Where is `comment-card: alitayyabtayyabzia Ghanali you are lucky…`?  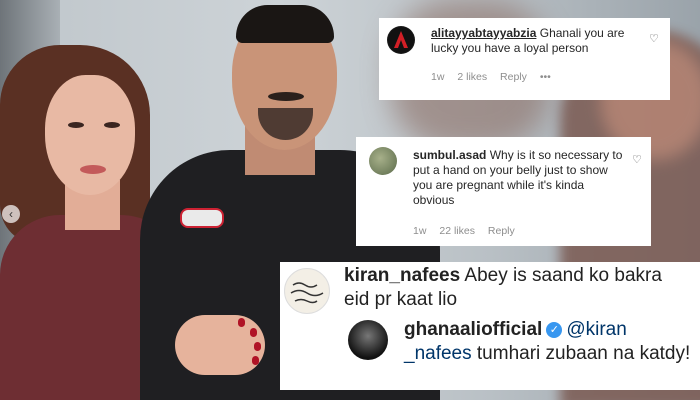
comment-card: alitayyabtayyabzia Ghanali you are lucky… is located at coordinates (524, 59).